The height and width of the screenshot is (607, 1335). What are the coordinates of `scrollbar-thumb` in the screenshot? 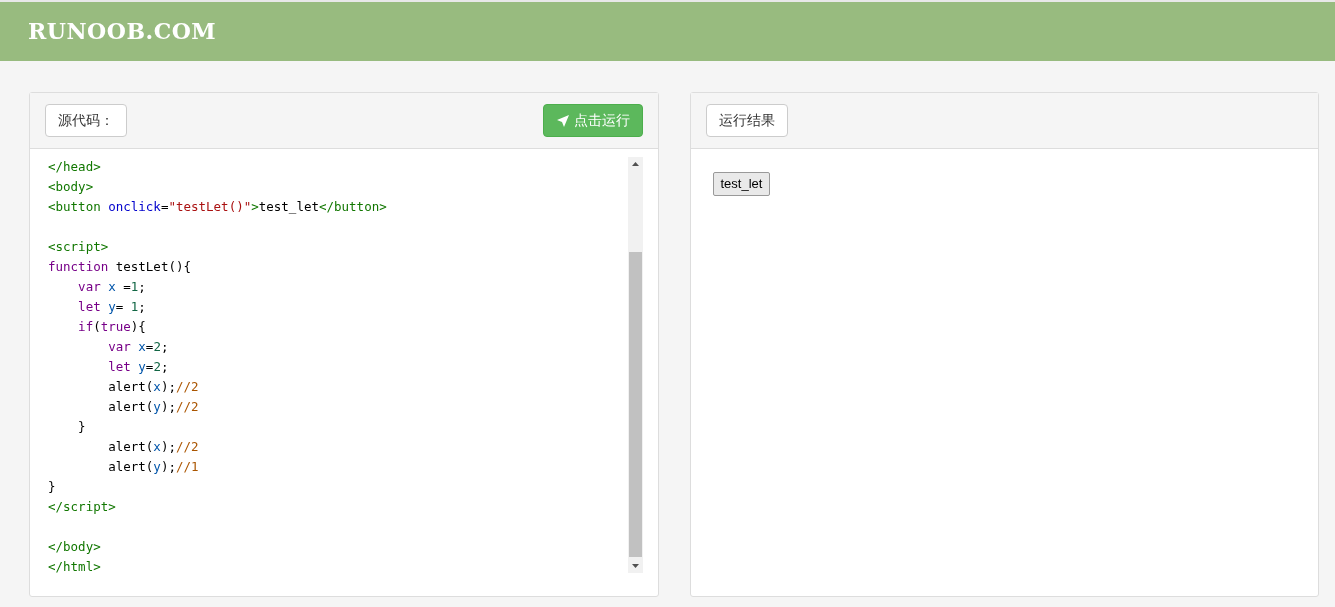 It's located at (635, 404).